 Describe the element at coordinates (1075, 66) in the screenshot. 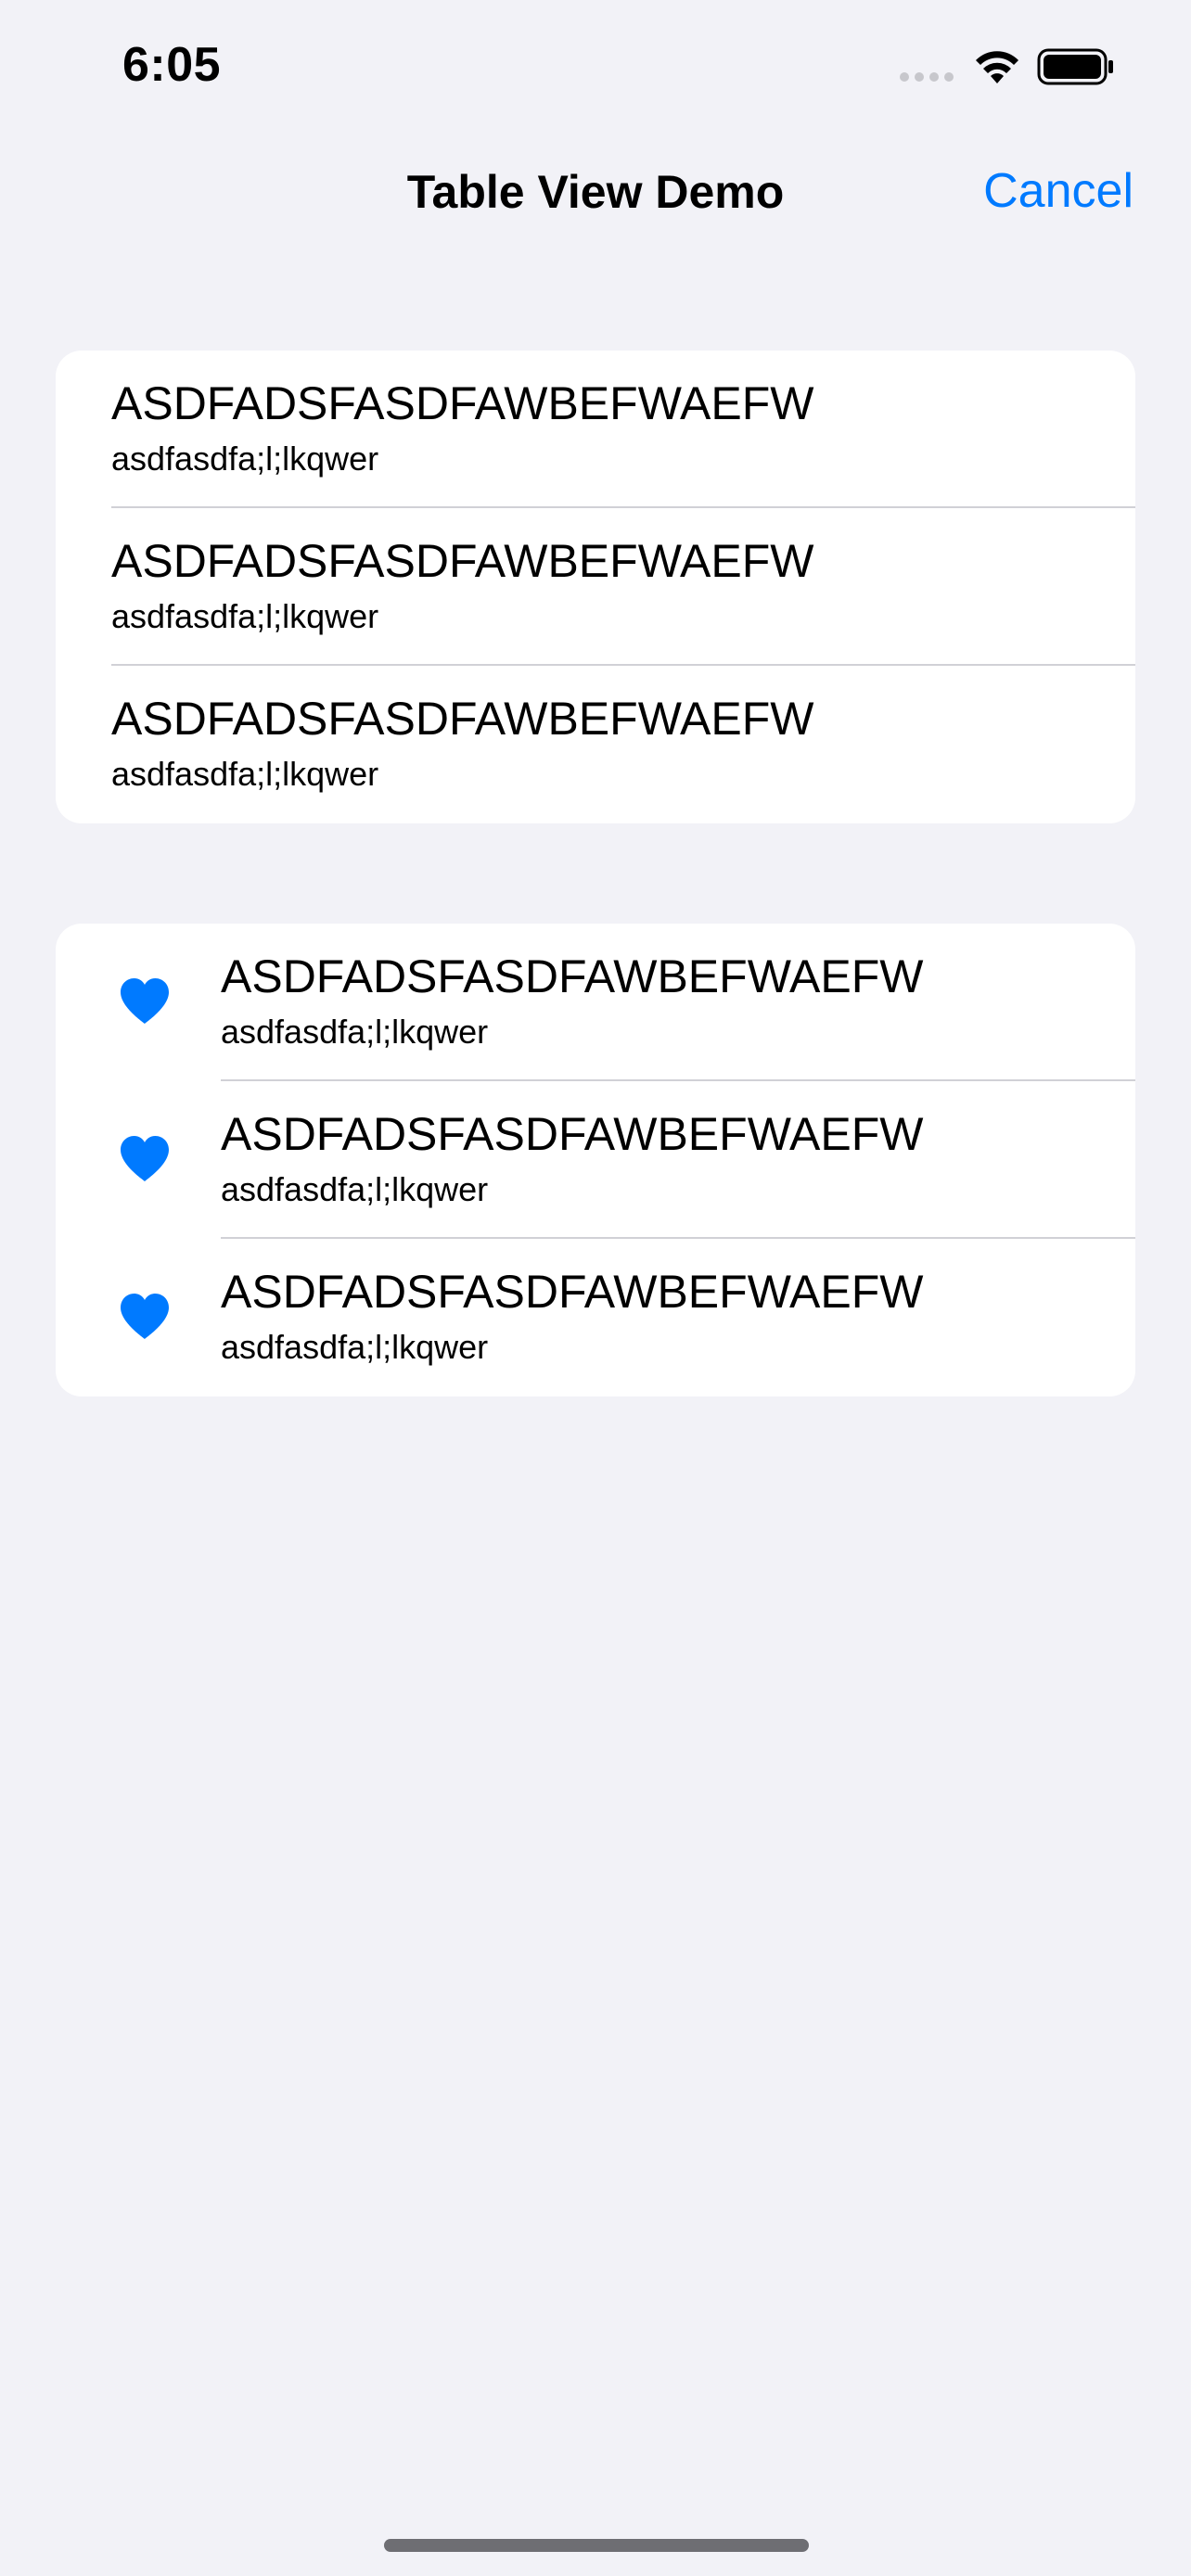

I see `battery-icon` at that location.